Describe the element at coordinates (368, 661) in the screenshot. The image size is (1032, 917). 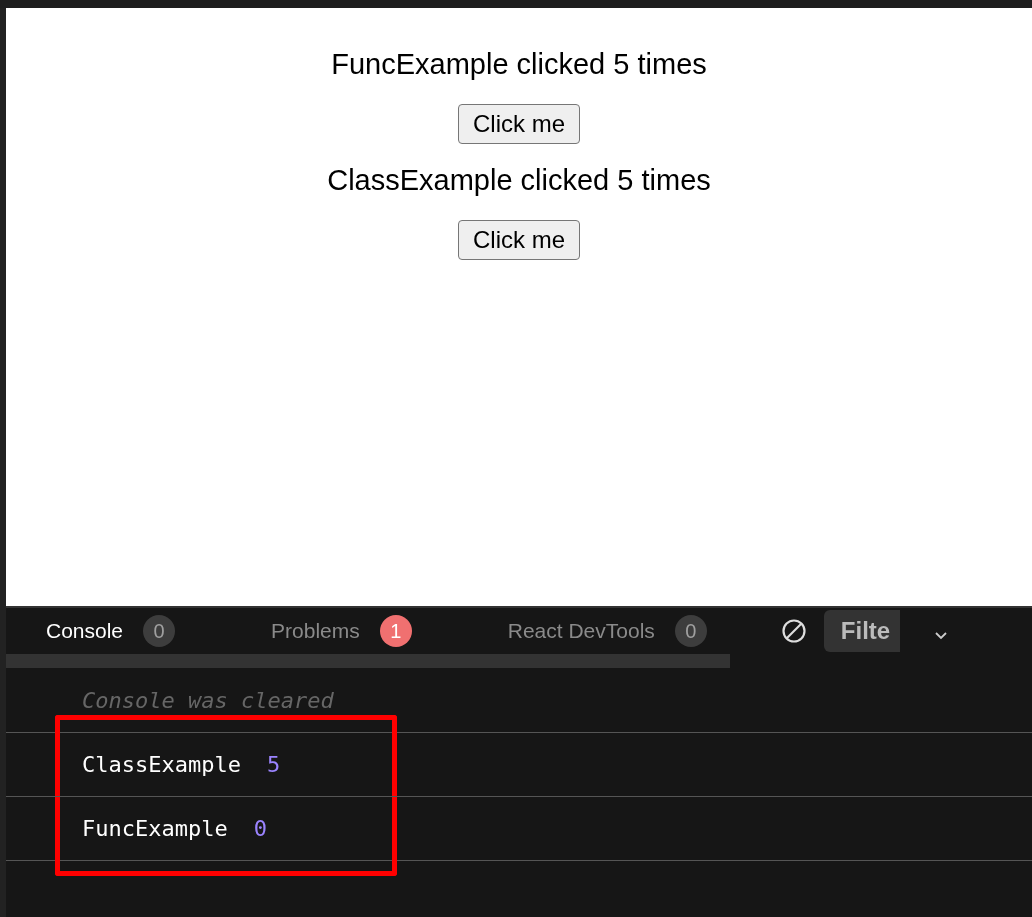
I see `horizontal-scrollbar` at that location.